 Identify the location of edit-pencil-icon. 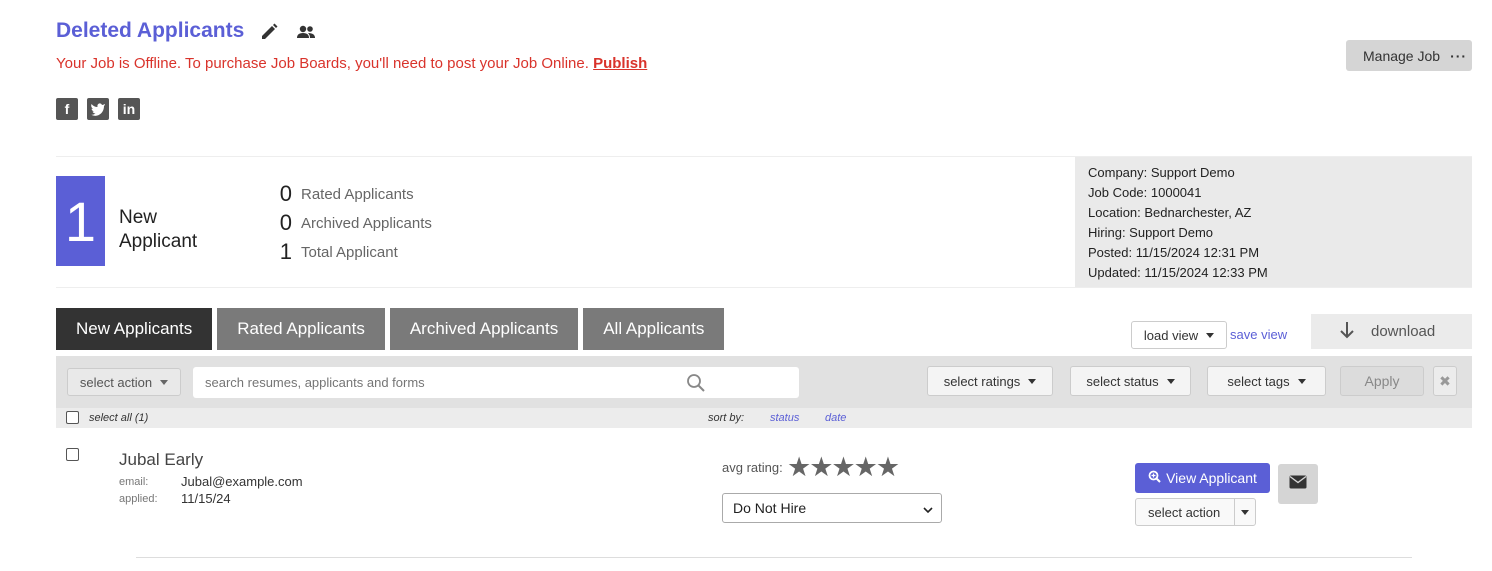
(270, 32).